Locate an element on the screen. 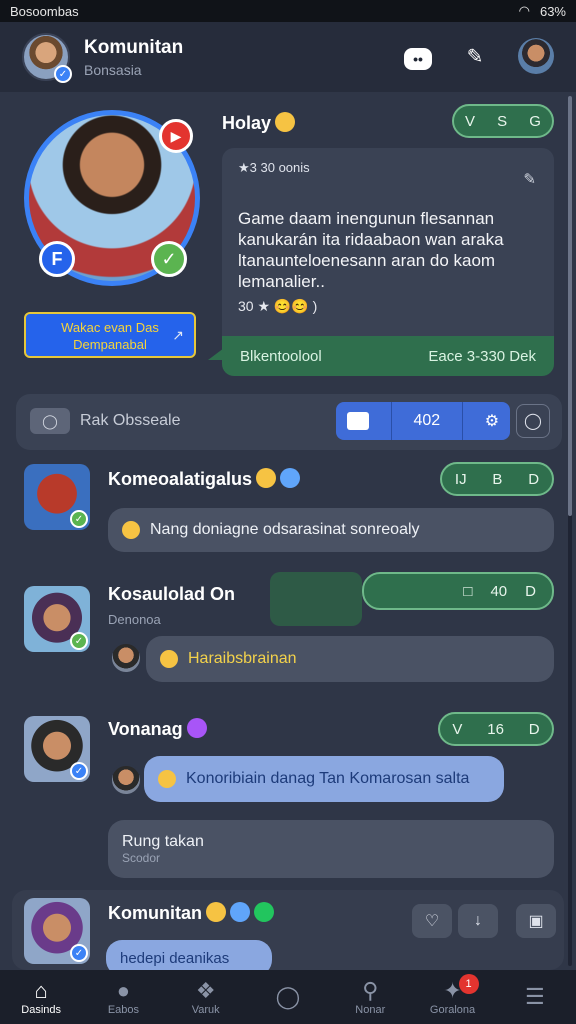 Image resolution: width=576 pixels, height=1024 pixels. notification-icon: ✎ is located at coordinates (475, 56).